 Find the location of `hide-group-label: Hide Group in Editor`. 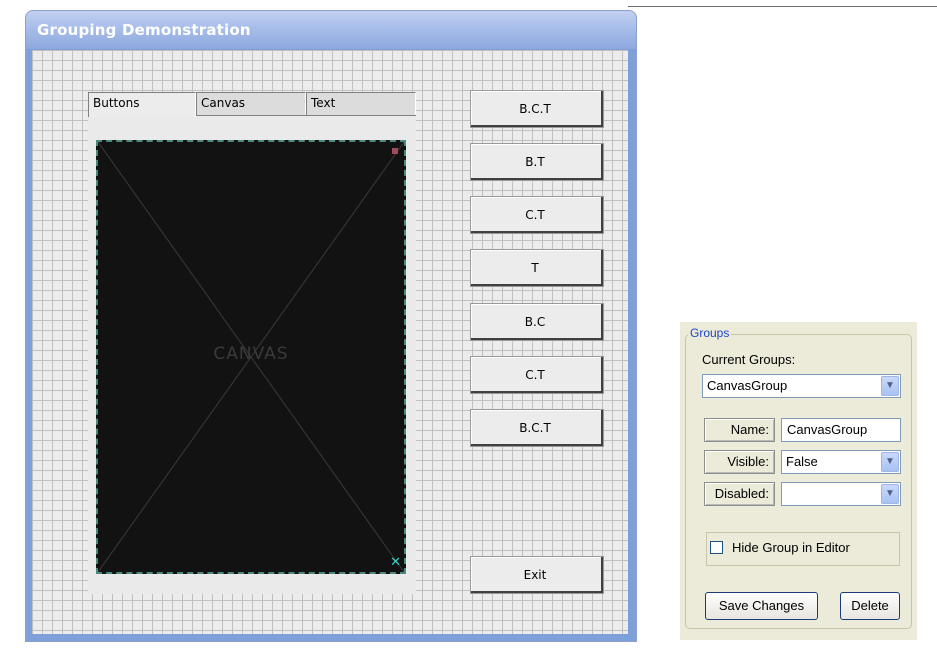

hide-group-label: Hide Group in Editor is located at coordinates (791, 547).